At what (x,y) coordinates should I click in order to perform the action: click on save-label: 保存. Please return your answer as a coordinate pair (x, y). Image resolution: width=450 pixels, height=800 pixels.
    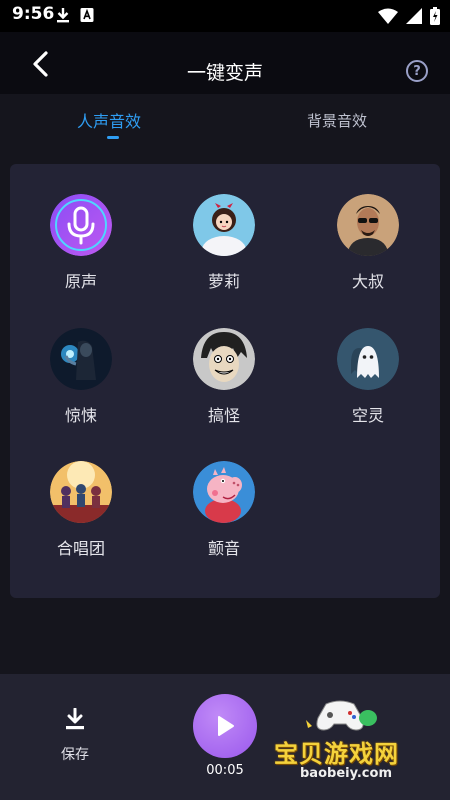
    Looking at the image, I should click on (75, 755).